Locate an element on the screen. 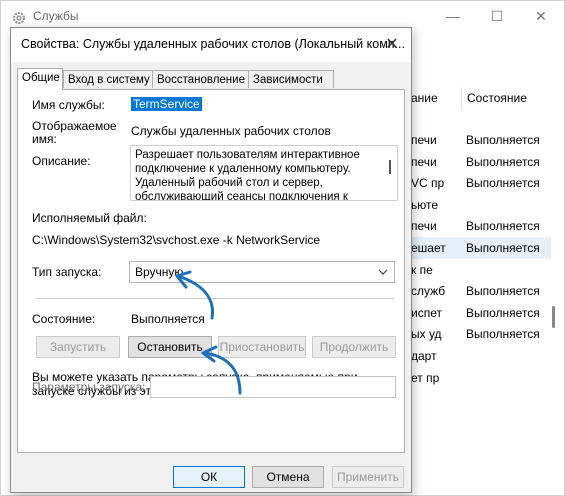 The width and height of the screenshot is (565, 496). start-button: Запустить is located at coordinates (78, 347).